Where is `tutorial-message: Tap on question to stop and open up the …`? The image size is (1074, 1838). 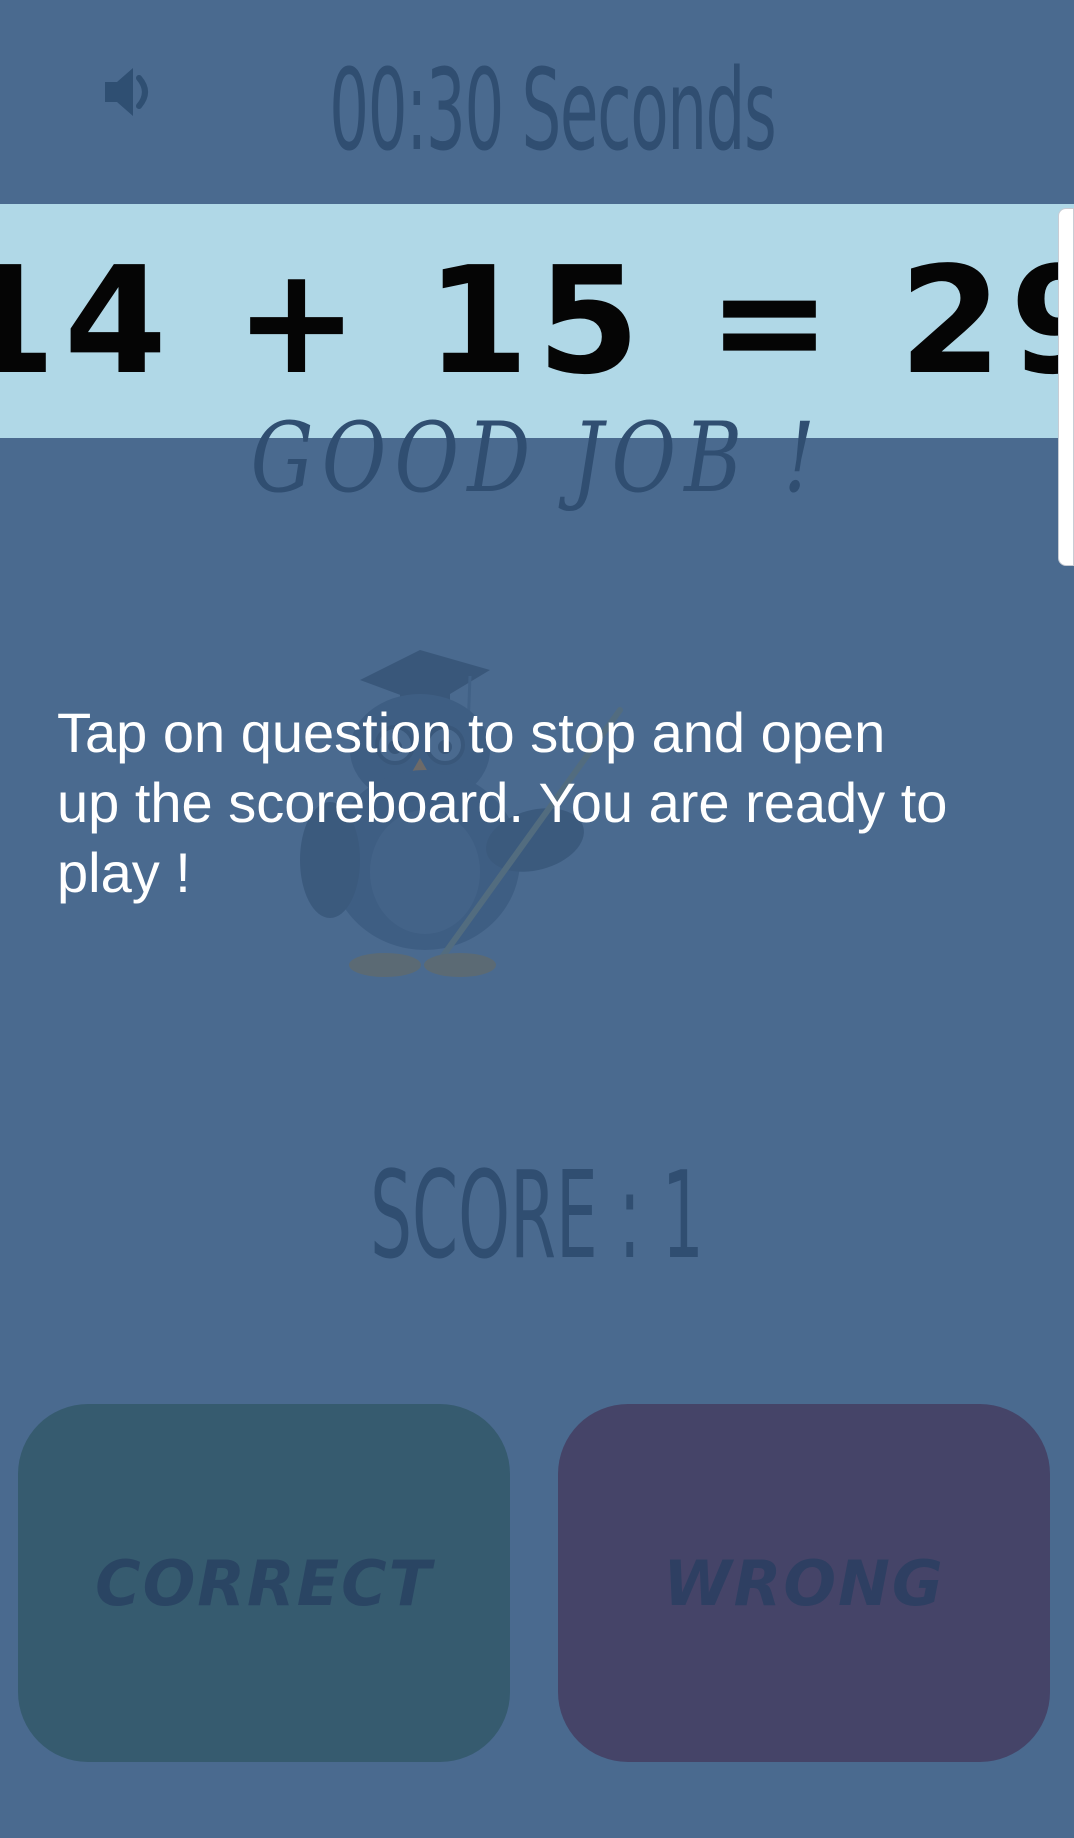
tutorial-message: Tap on question to stop and open up the … is located at coordinates (502, 802).